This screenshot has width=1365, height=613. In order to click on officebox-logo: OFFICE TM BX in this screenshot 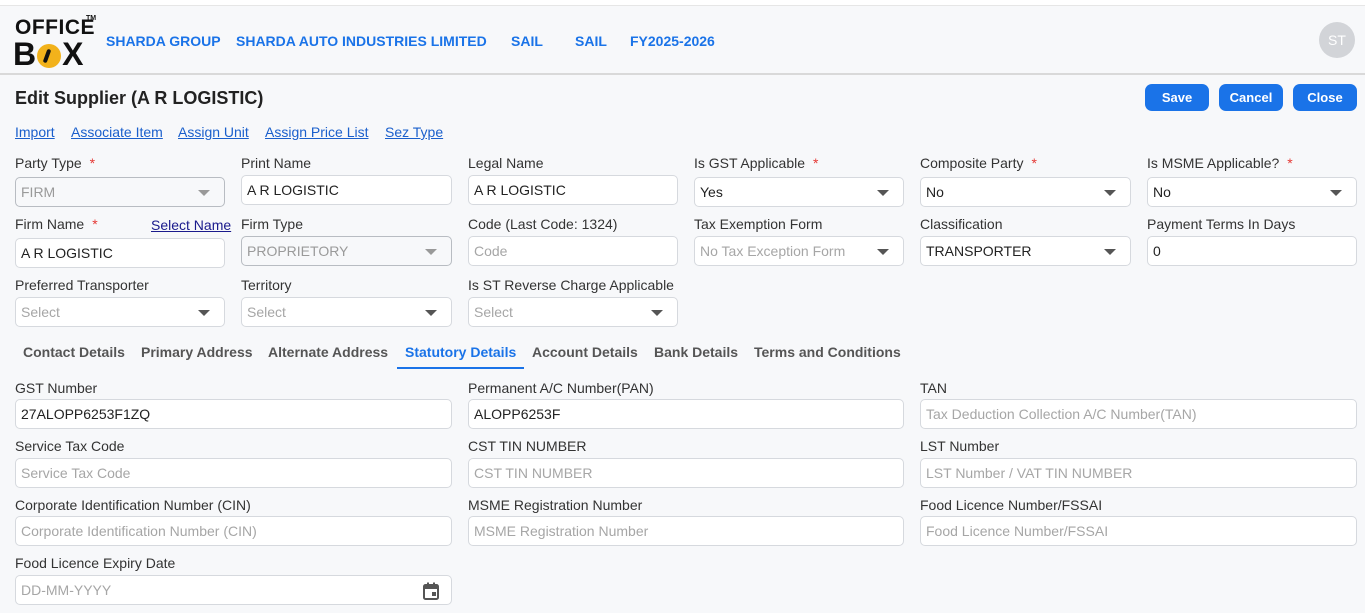, I will do `click(55, 42)`.